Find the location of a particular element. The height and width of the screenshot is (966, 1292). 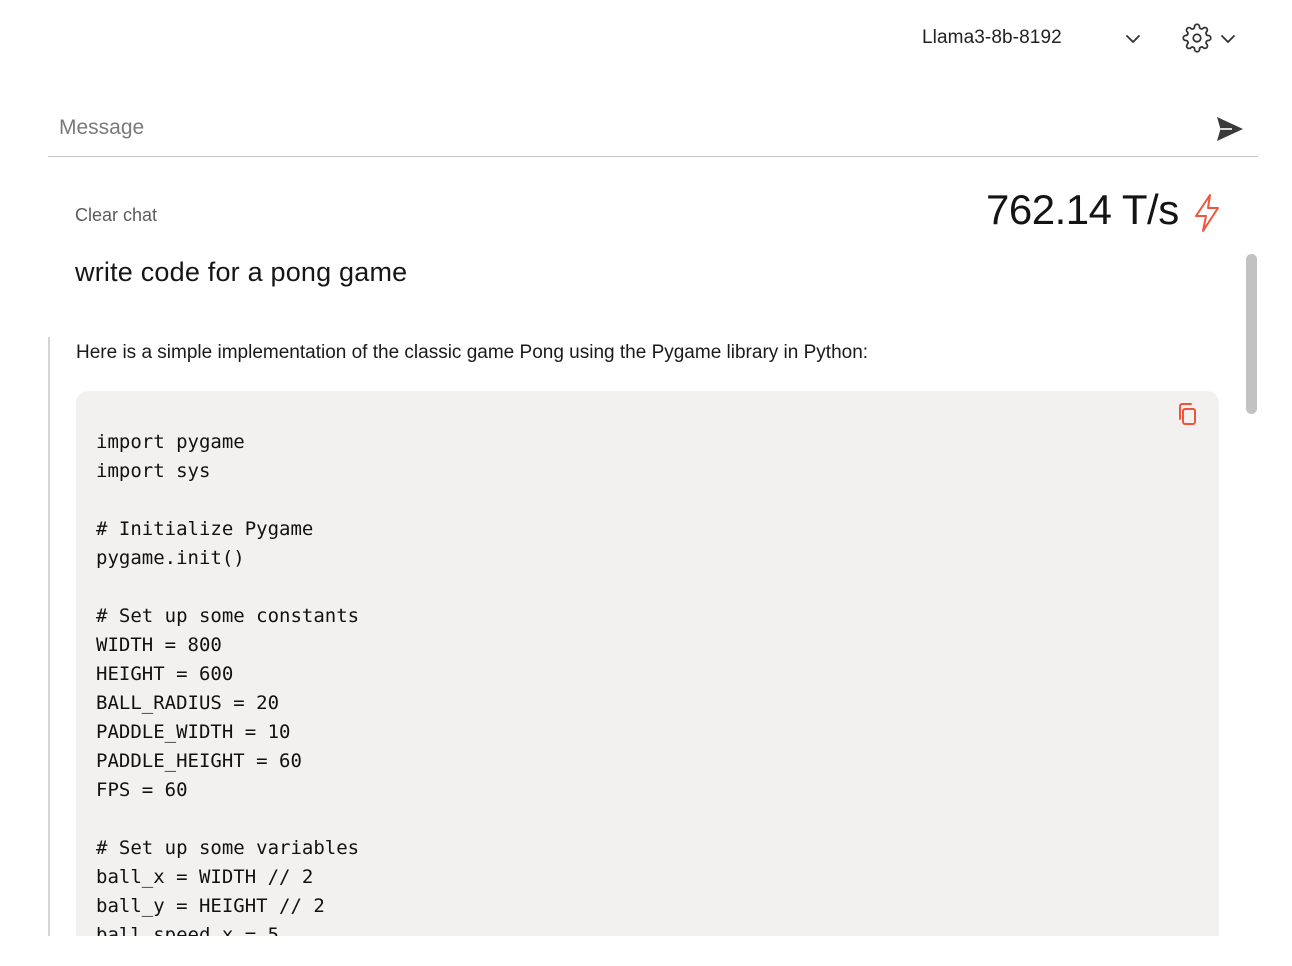

code-line: import pygame is located at coordinates (170, 442).